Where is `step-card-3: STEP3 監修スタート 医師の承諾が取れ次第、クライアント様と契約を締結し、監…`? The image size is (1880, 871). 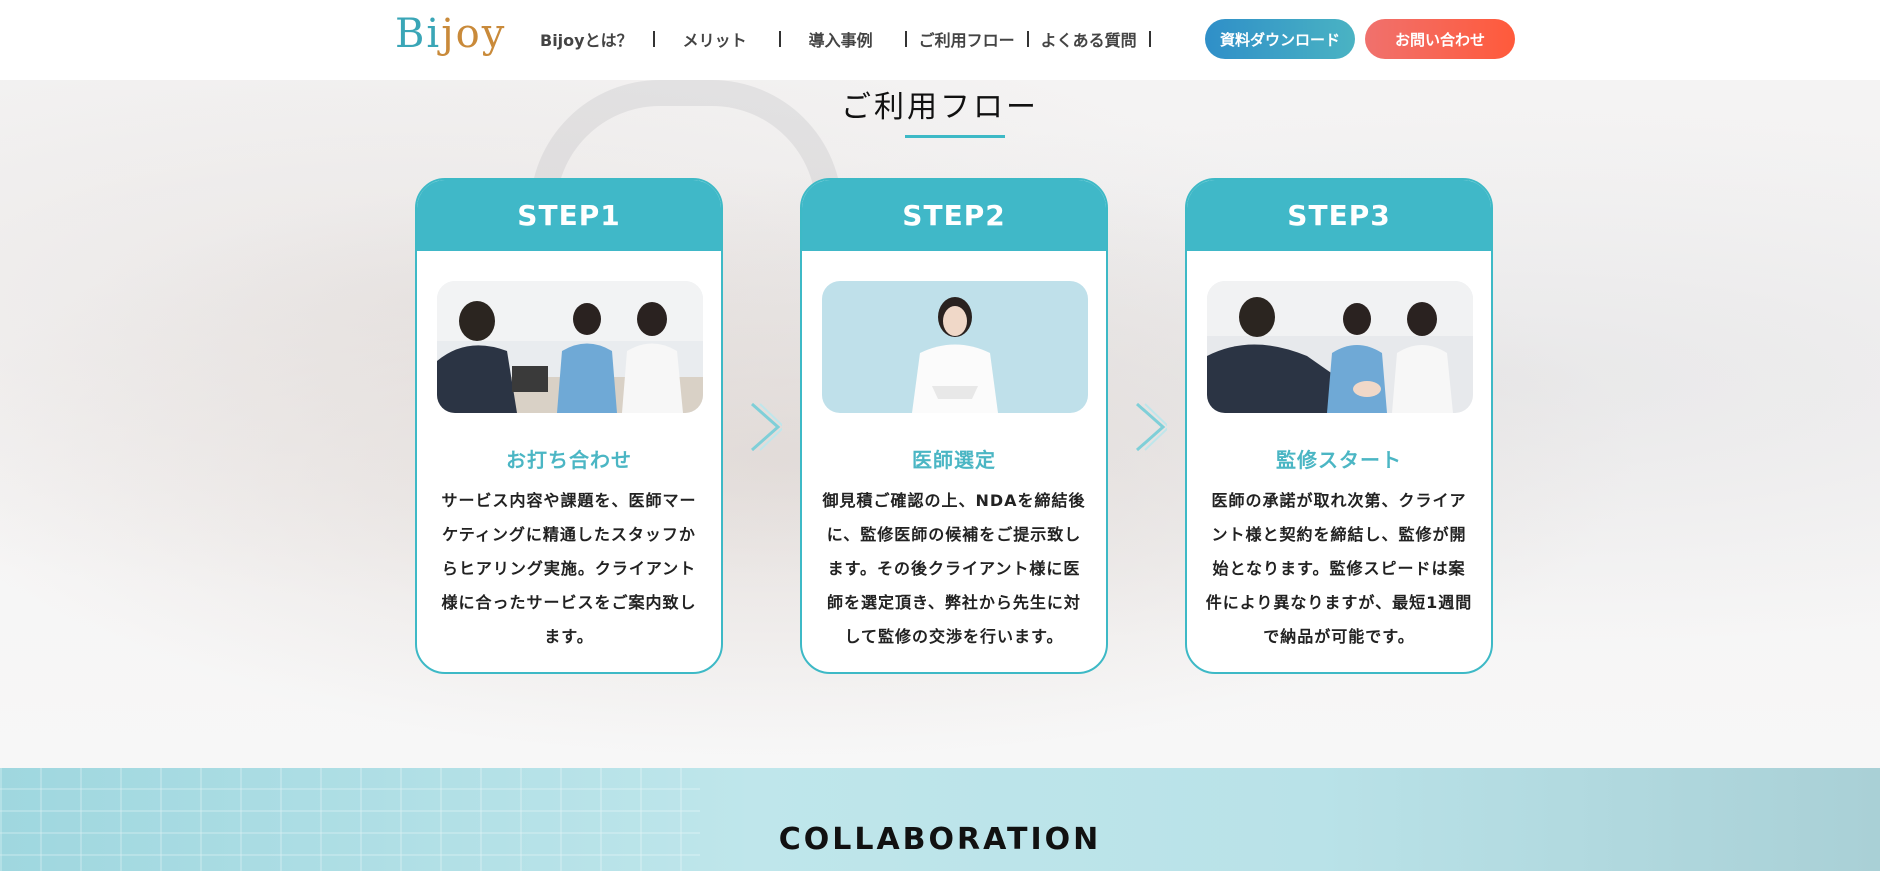
step-card-3: STEP3 監修スタート 医師の承諾が取れ次第、クライアント様と契約を締結し、監… is located at coordinates (1339, 426).